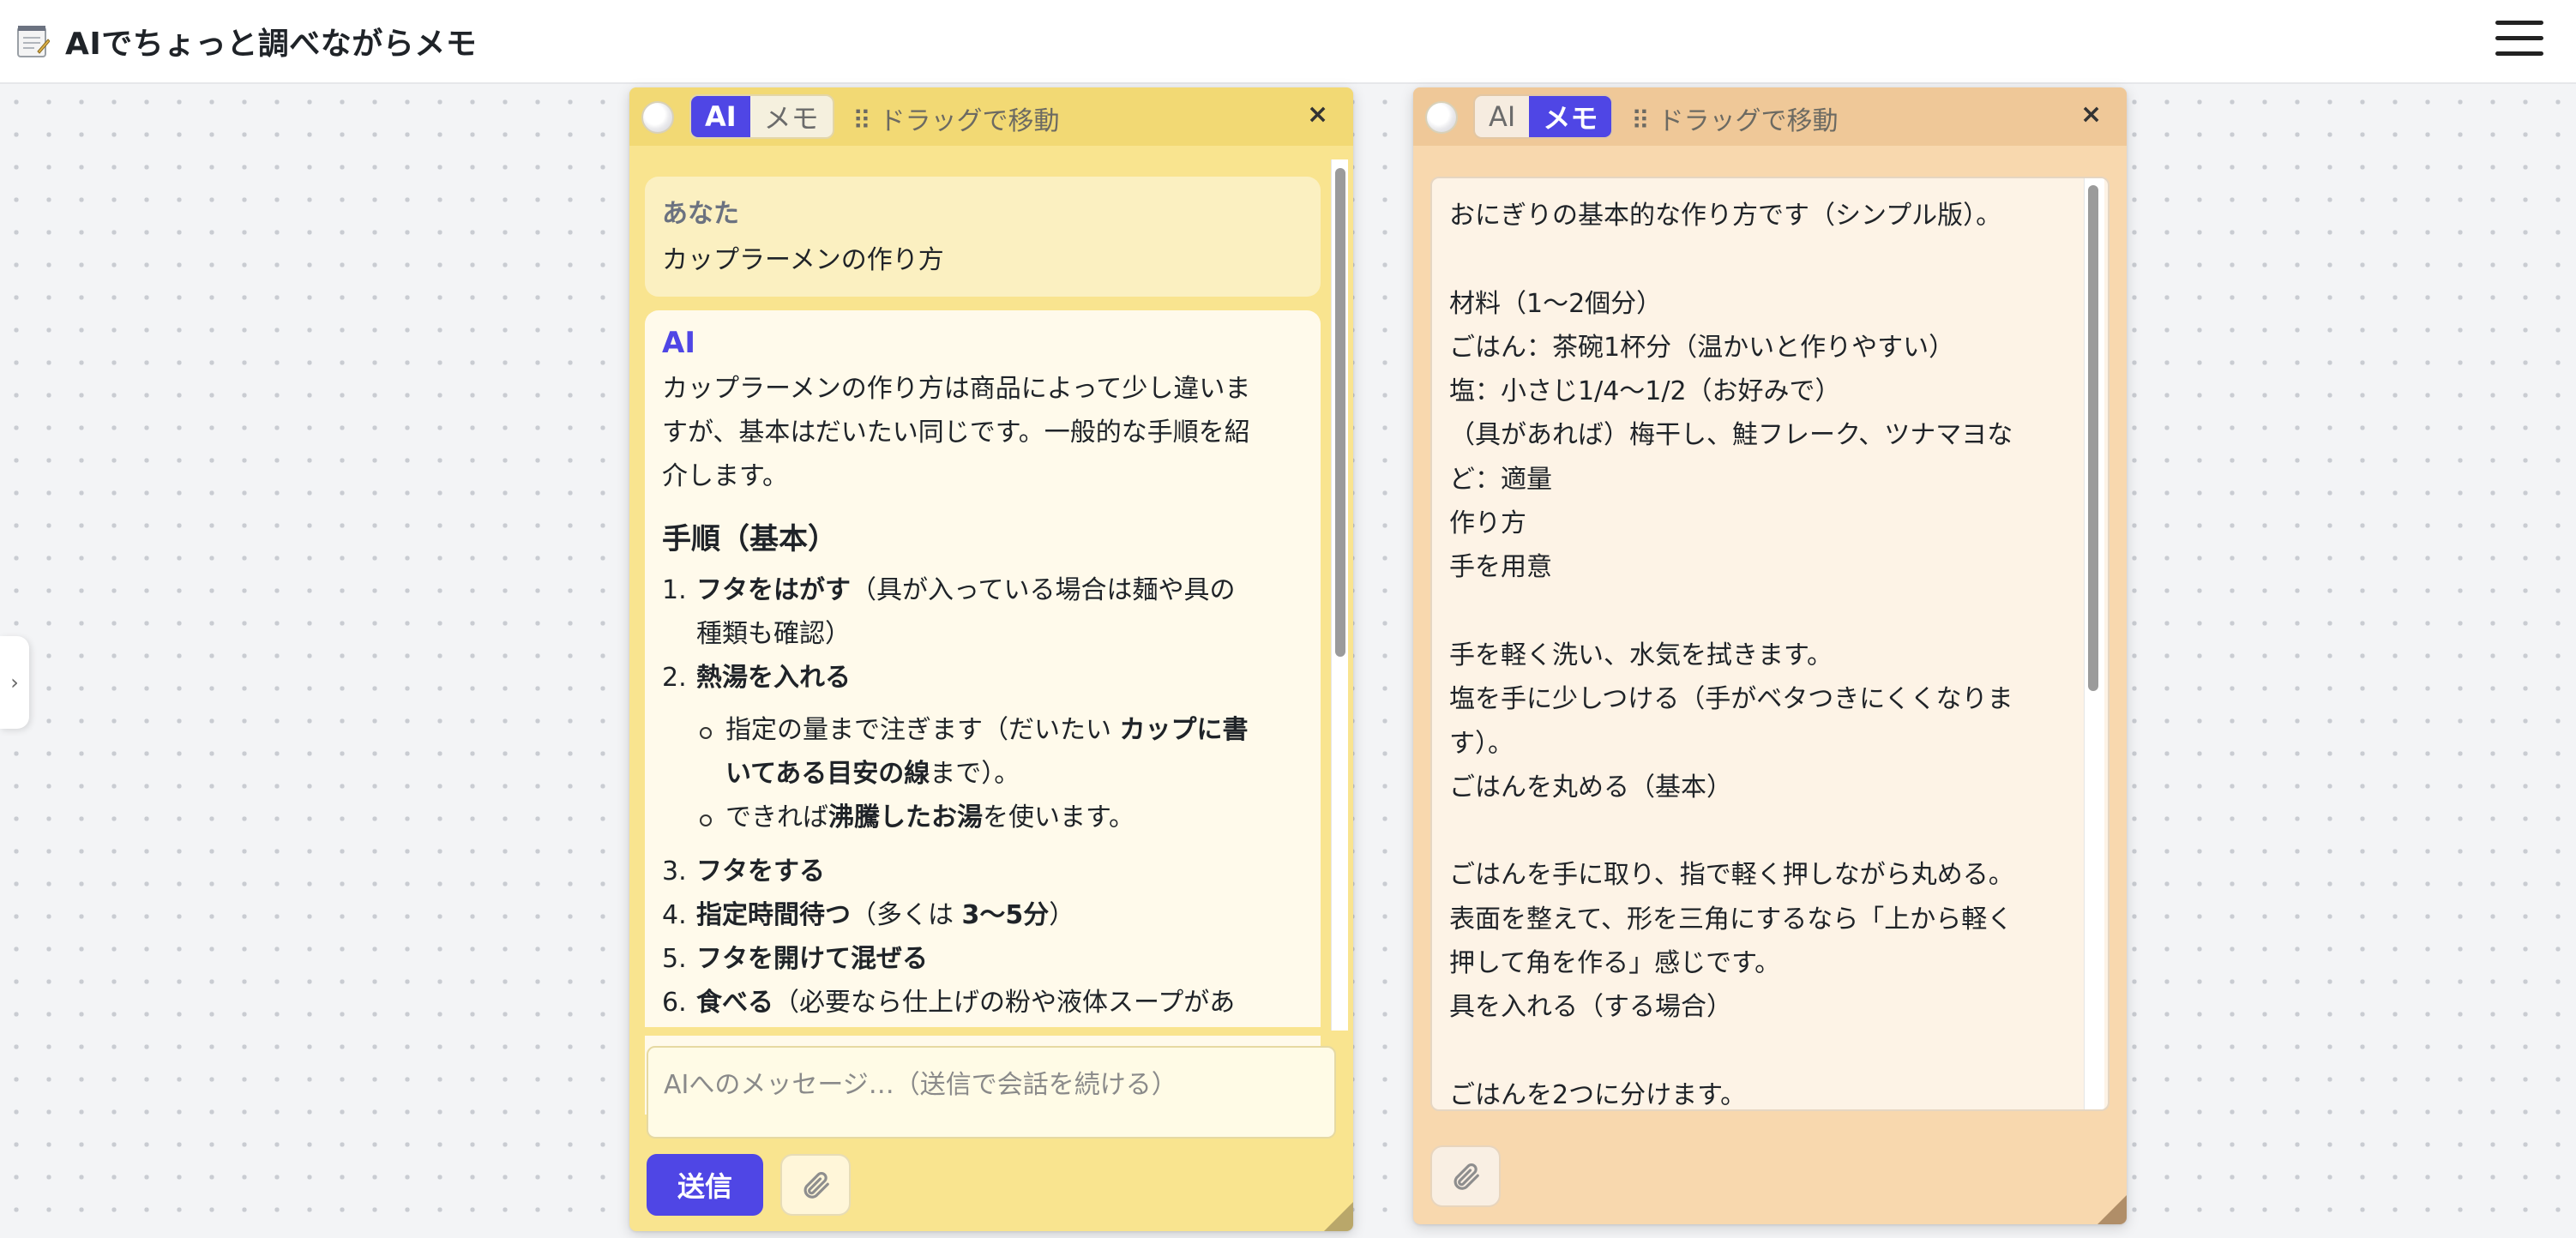 This screenshot has height=1238, width=2576. What do you see at coordinates (1487, 523) in the screenshot?
I see `memo-line: 作り方` at bounding box center [1487, 523].